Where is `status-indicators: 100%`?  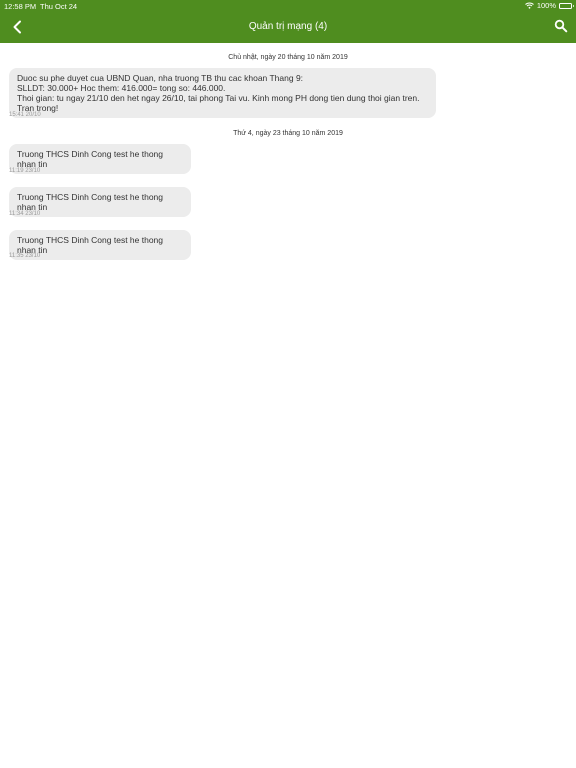
status-indicators: 100% is located at coordinates (549, 5).